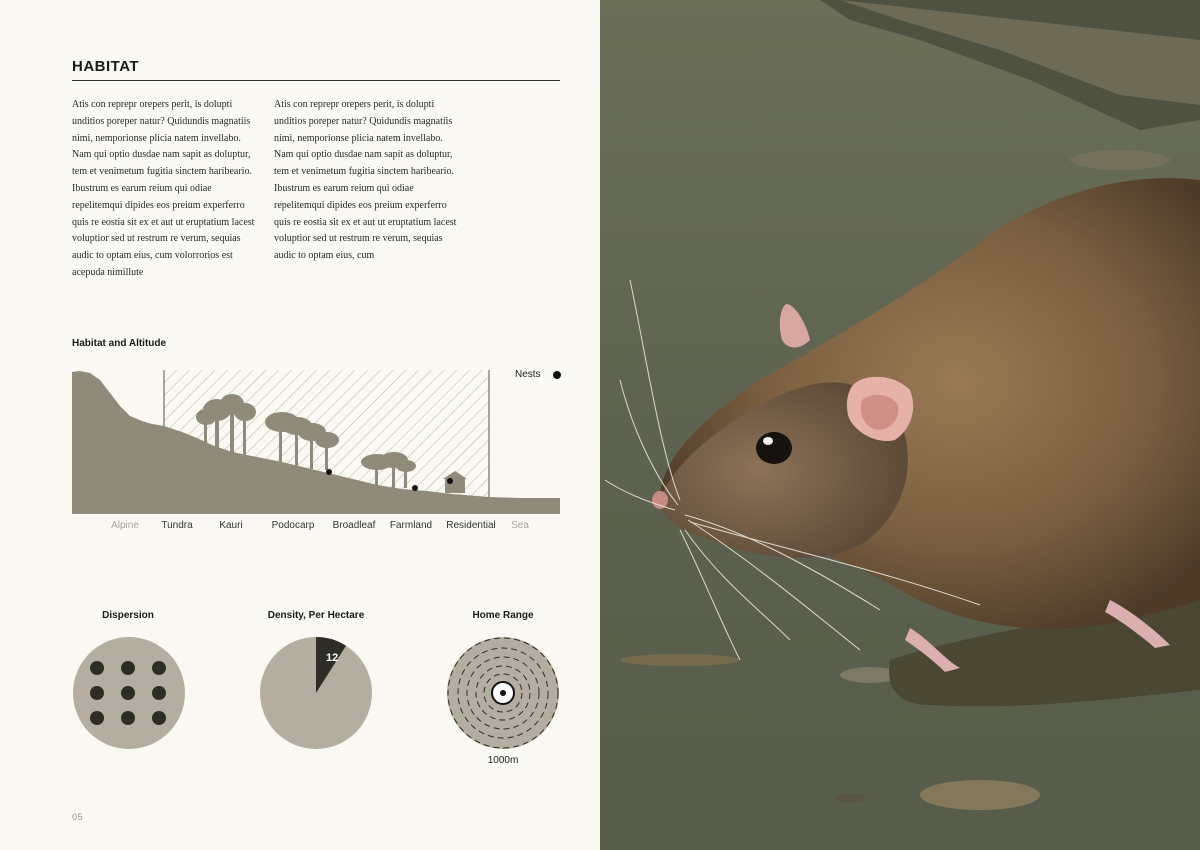  Describe the element at coordinates (119, 343) in the screenshot. I see `habitat-chart-title: Habitat and Altitude` at that location.